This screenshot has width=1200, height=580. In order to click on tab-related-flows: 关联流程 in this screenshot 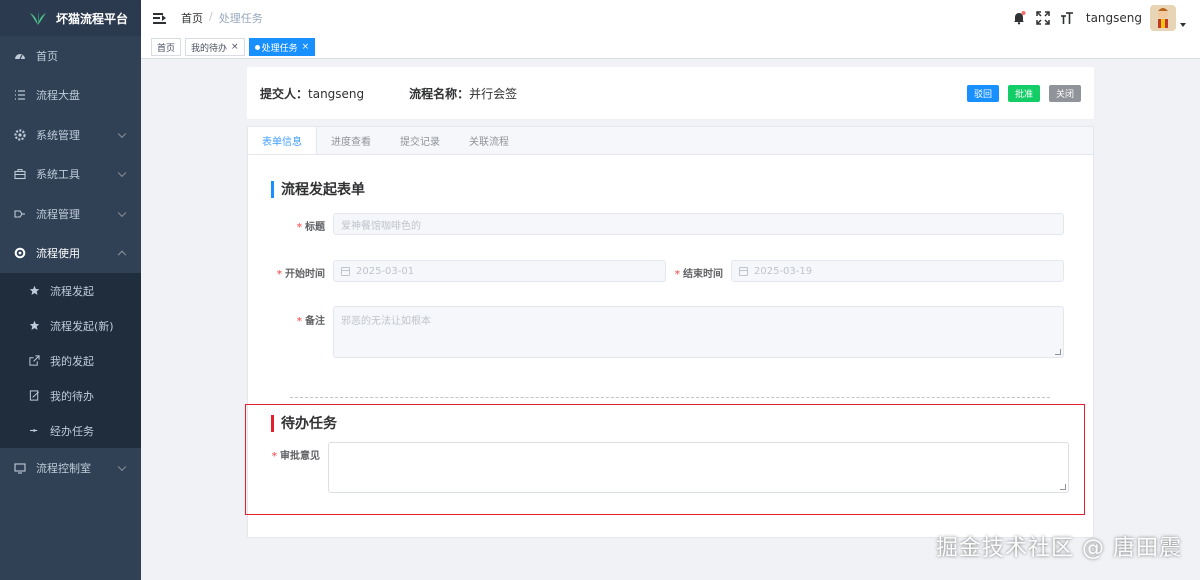, I will do `click(489, 140)`.